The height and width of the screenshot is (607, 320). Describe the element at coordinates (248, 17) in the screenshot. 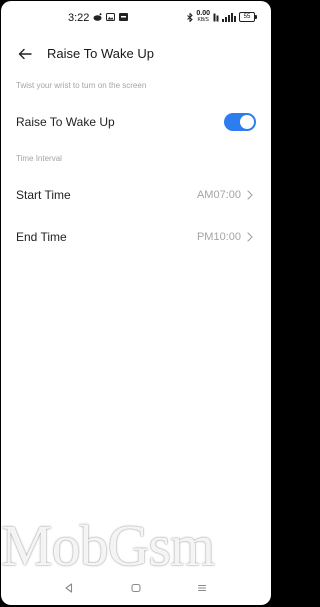

I see `battery-icon: 55` at that location.